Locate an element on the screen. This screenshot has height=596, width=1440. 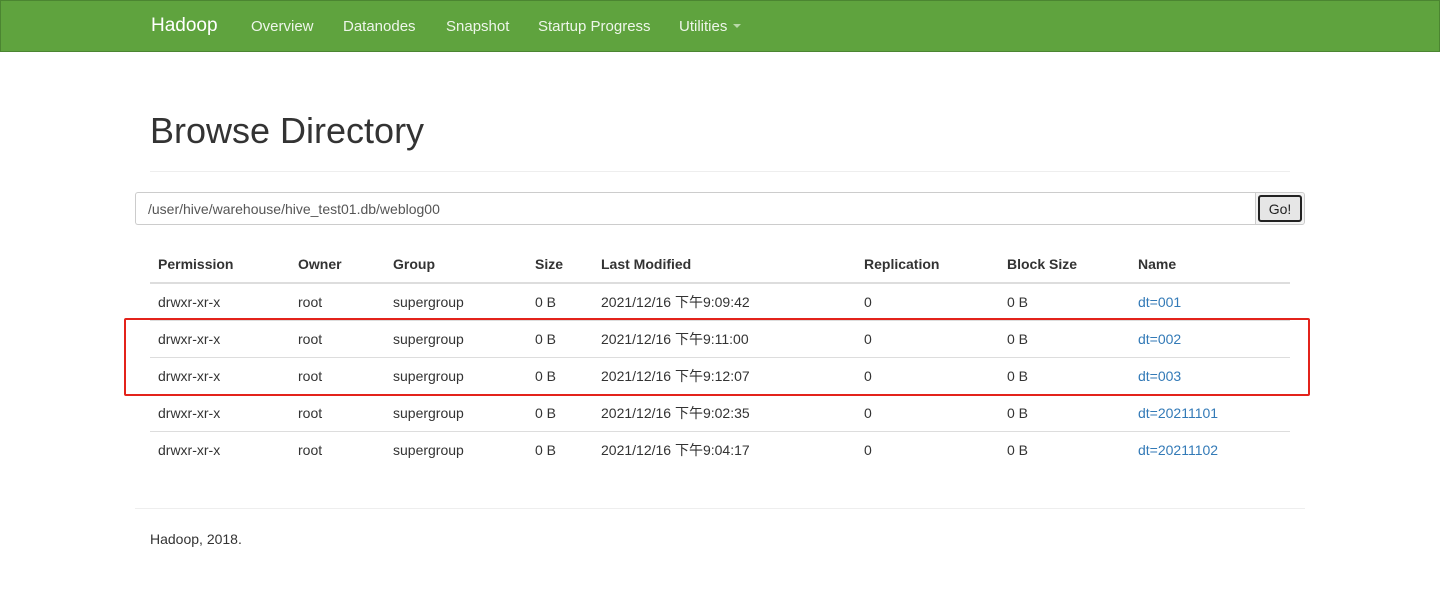
page-title: Browse Directory is located at coordinates (287, 130).